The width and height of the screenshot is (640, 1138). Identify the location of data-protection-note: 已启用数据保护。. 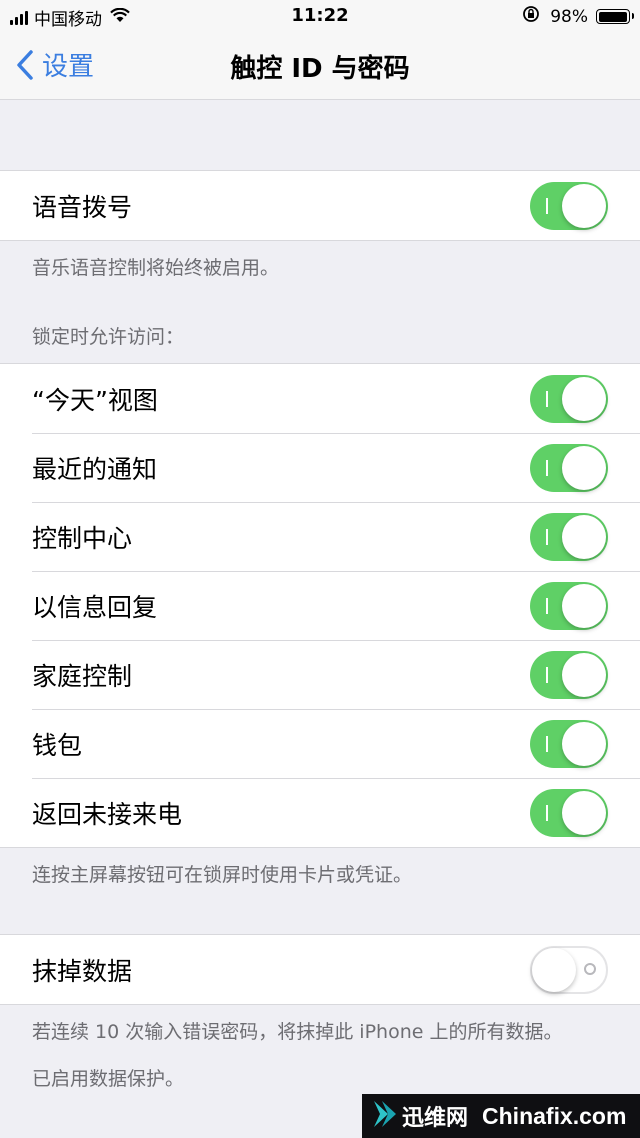
(108, 1079).